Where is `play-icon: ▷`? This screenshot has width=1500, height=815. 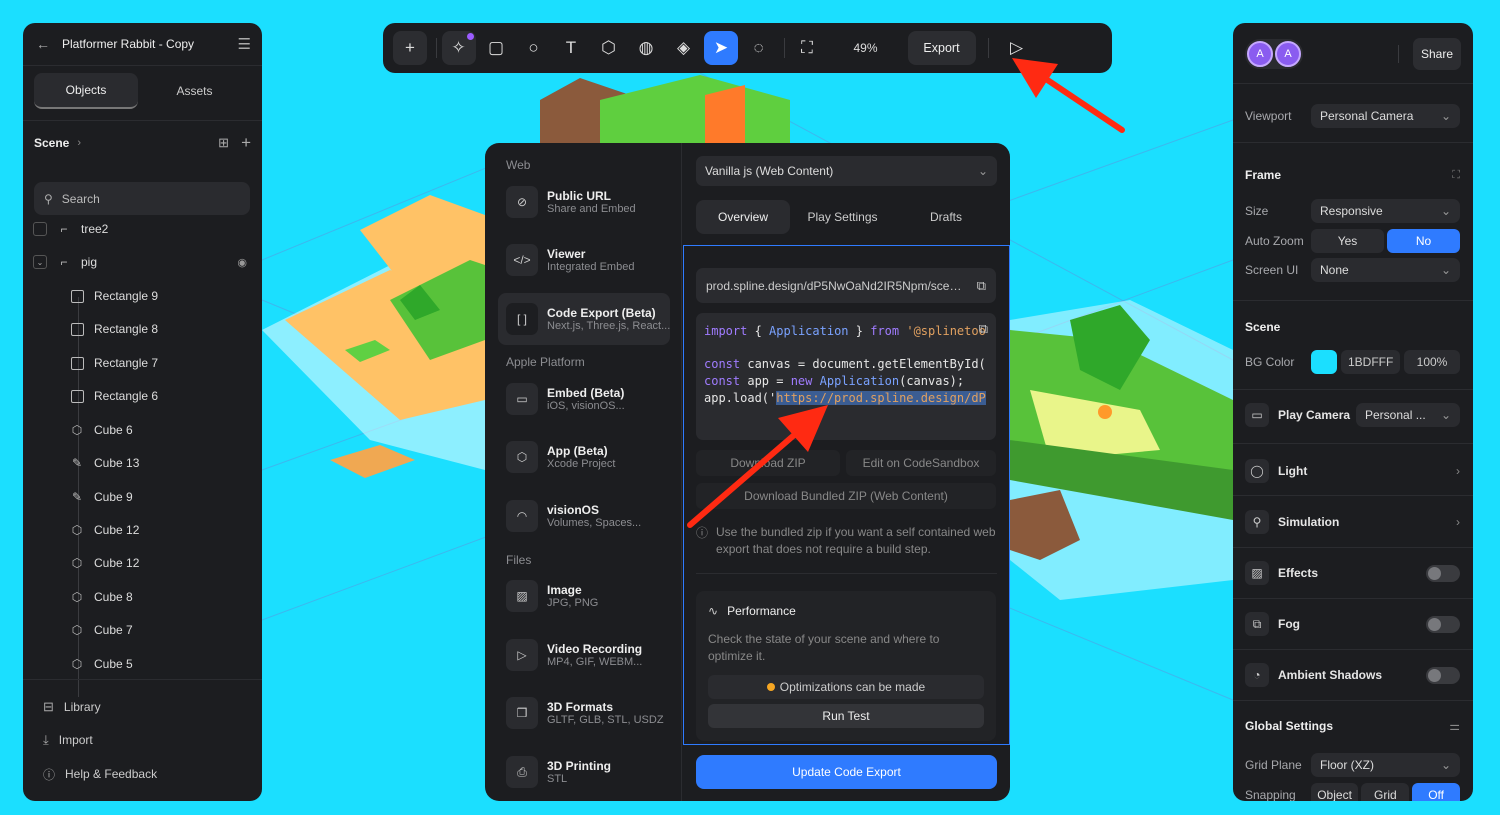
play-icon: ▷ is located at coordinates (1017, 48).